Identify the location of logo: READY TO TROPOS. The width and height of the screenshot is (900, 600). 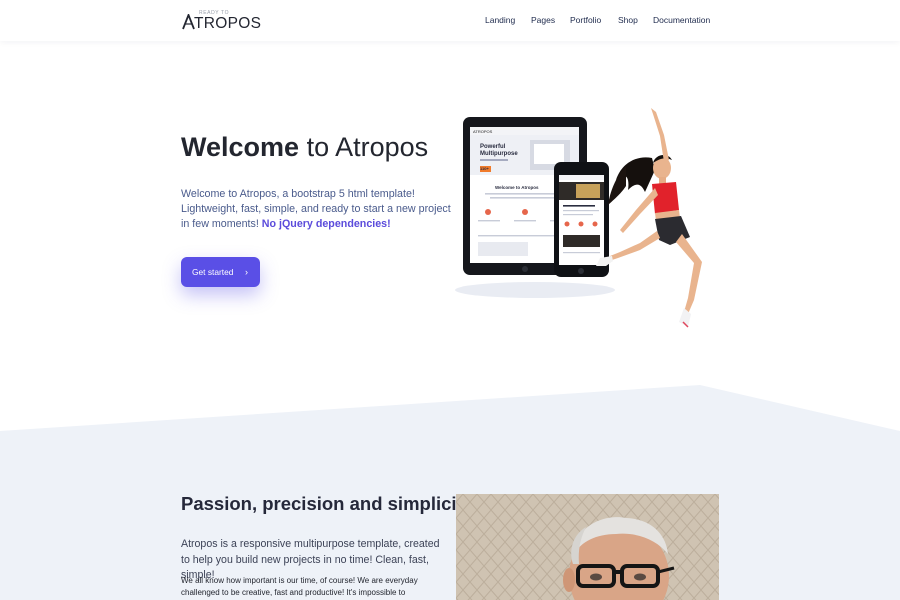
(221, 21).